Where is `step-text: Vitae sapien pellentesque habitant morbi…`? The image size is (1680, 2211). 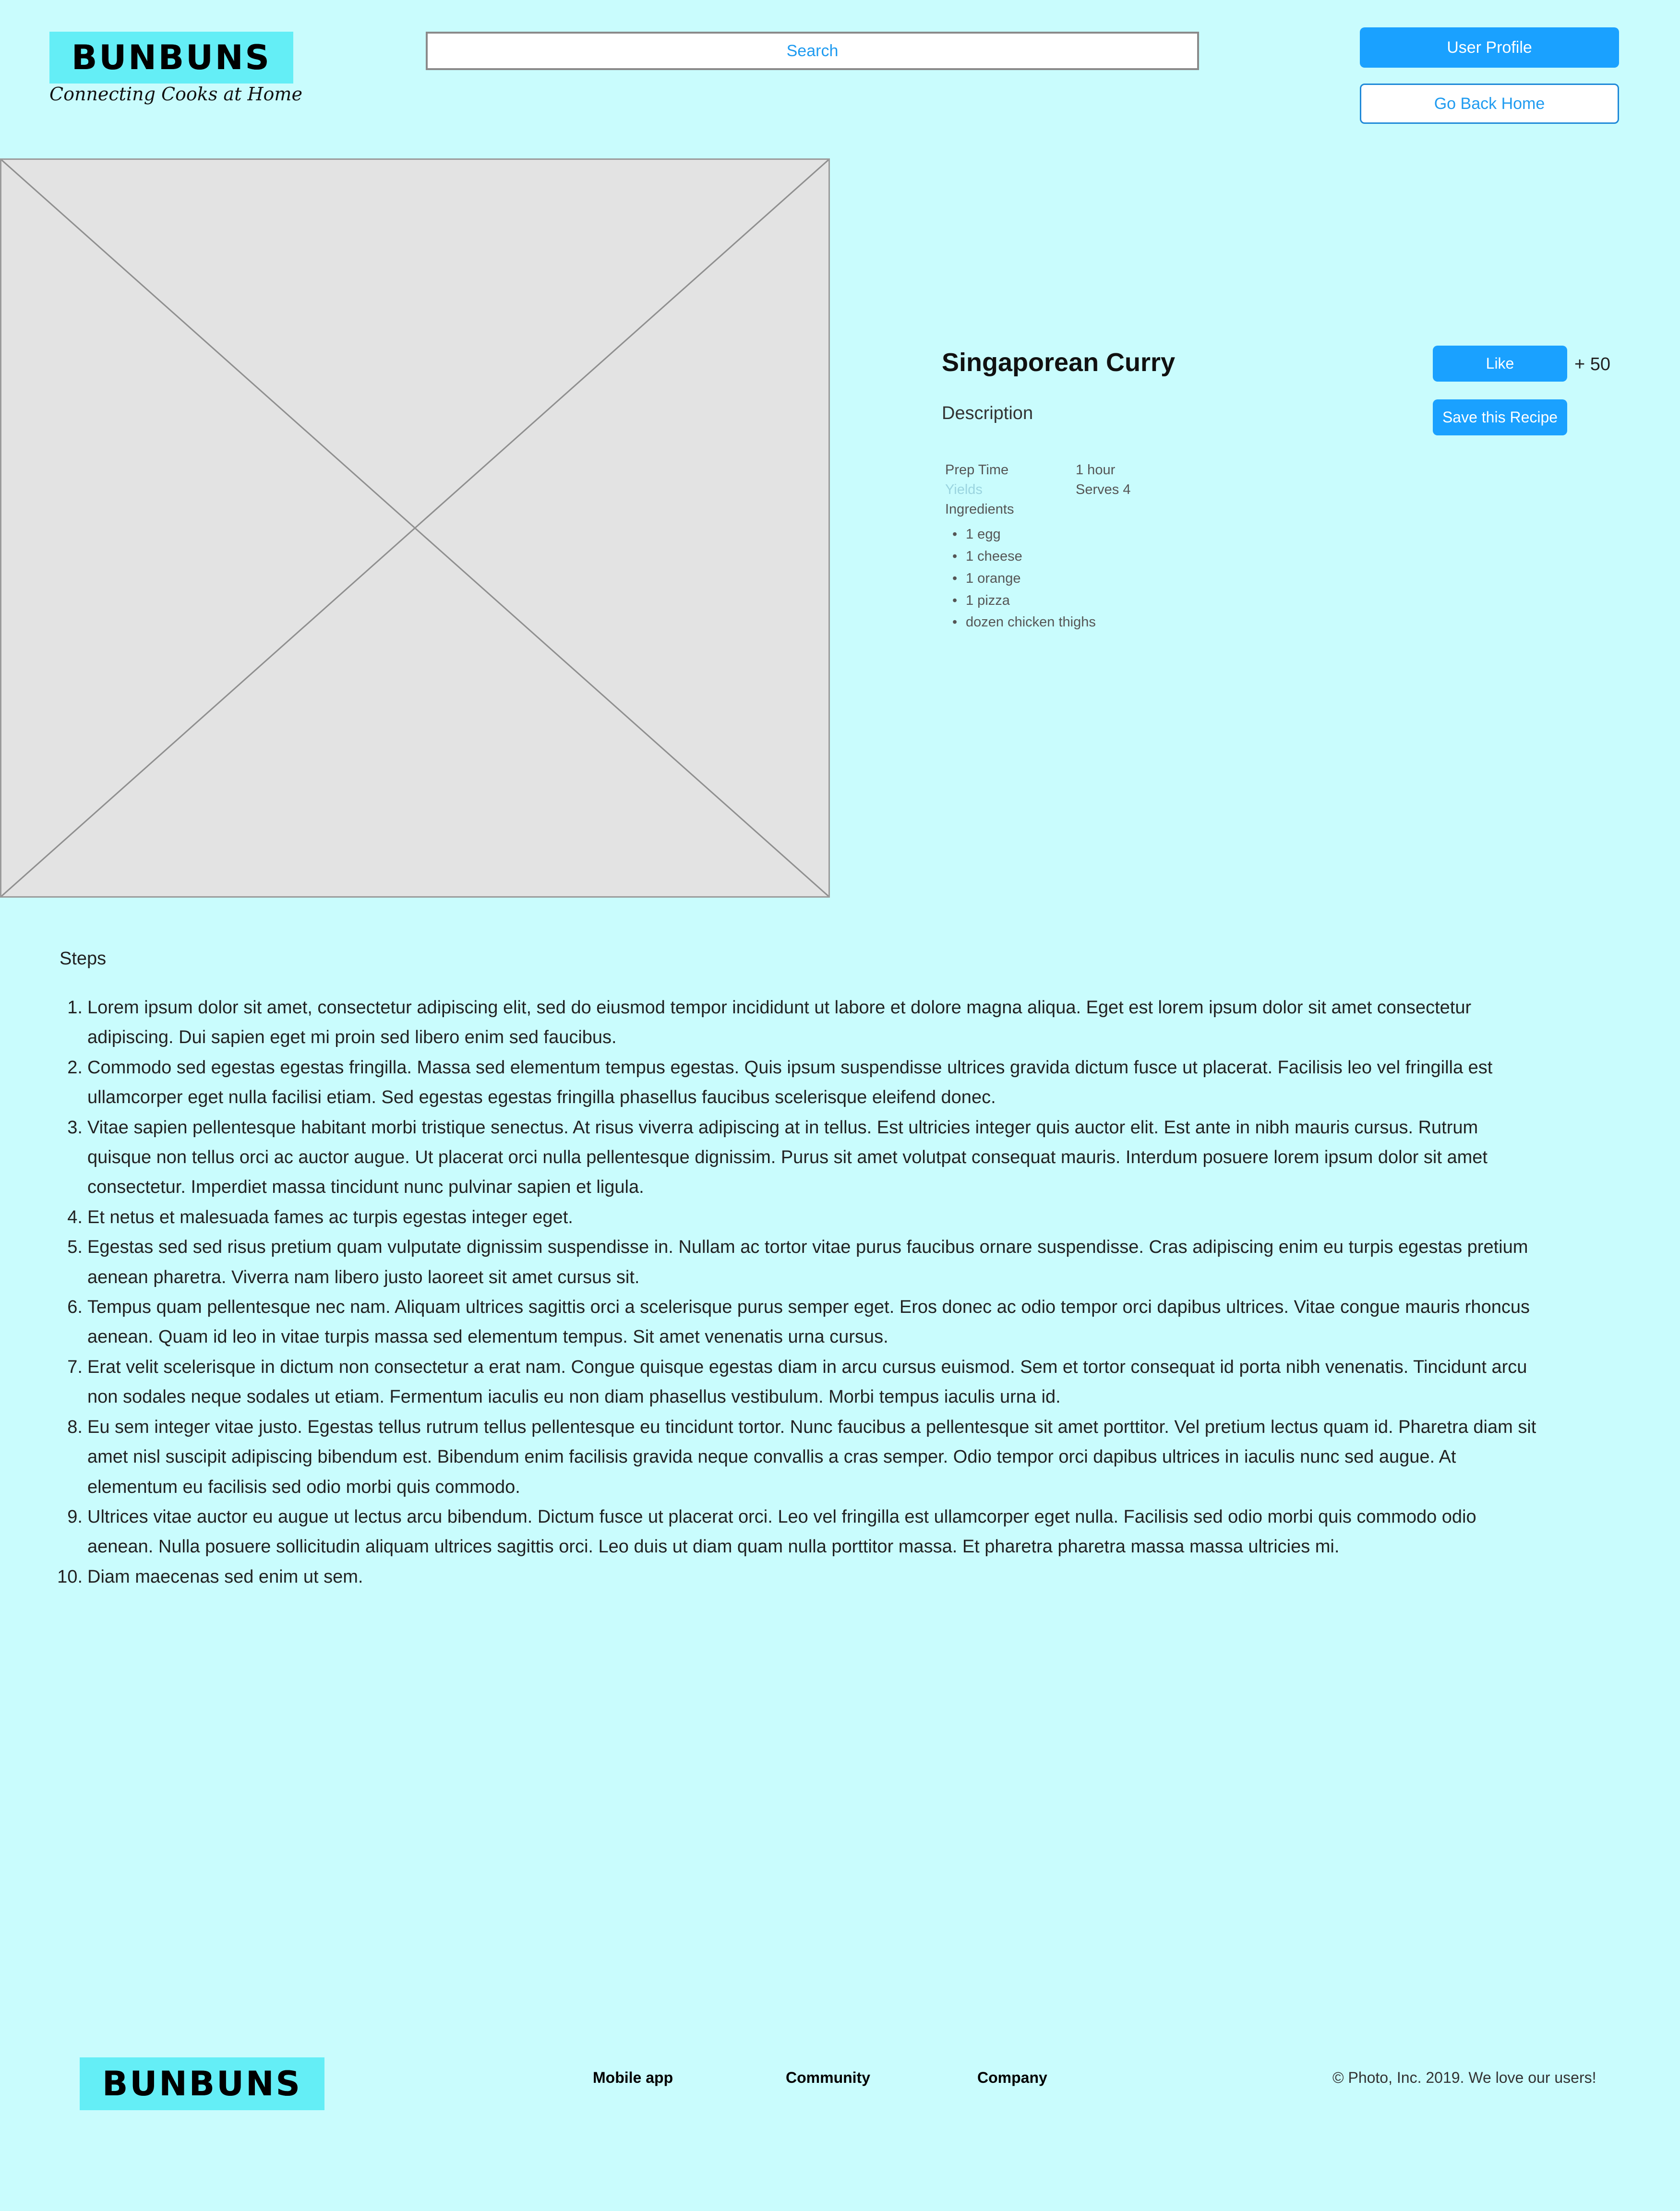 step-text: Vitae sapien pellentesque habitant morbi… is located at coordinates (788, 1157).